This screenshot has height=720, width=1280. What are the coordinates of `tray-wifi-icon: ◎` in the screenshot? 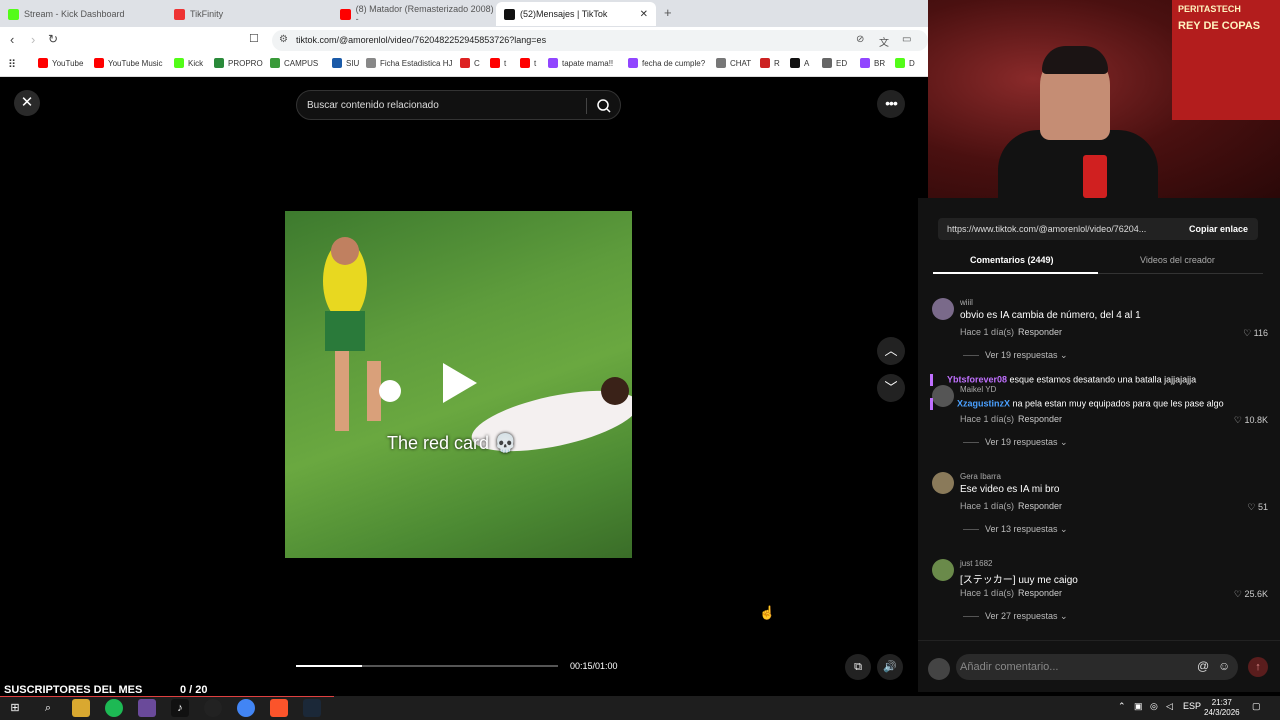 It's located at (1154, 706).